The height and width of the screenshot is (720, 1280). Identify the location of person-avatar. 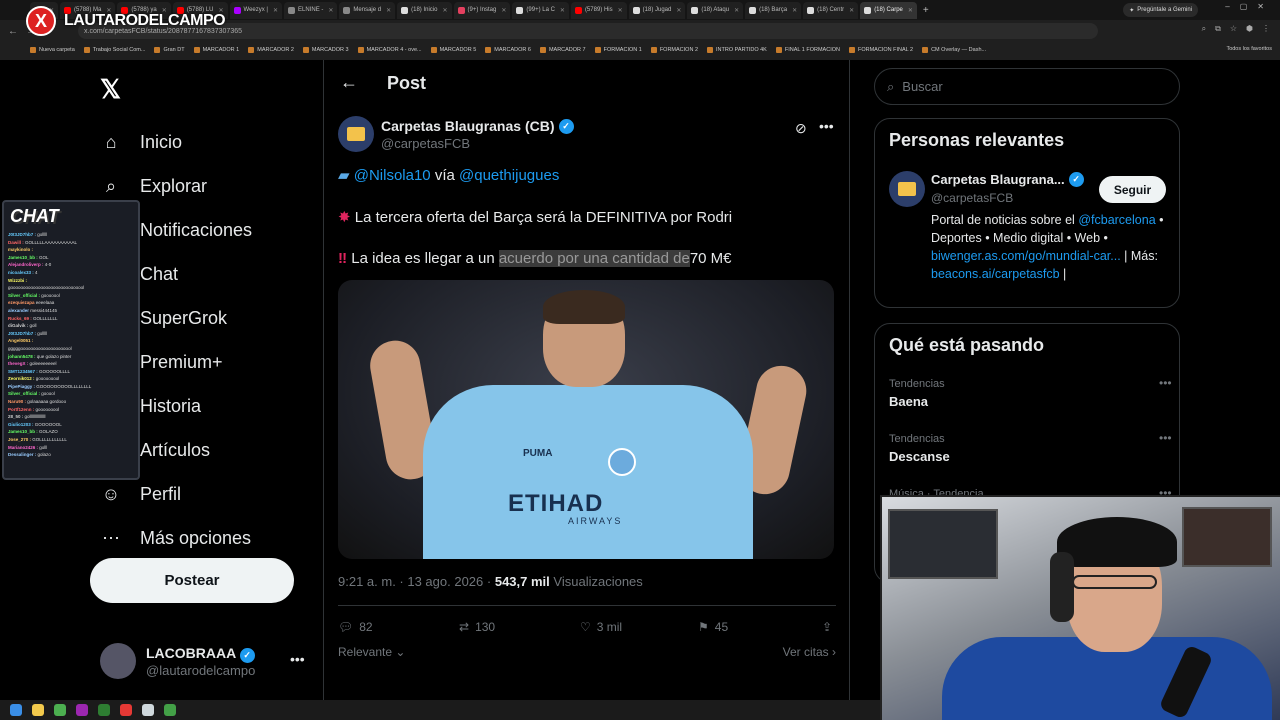
(907, 189).